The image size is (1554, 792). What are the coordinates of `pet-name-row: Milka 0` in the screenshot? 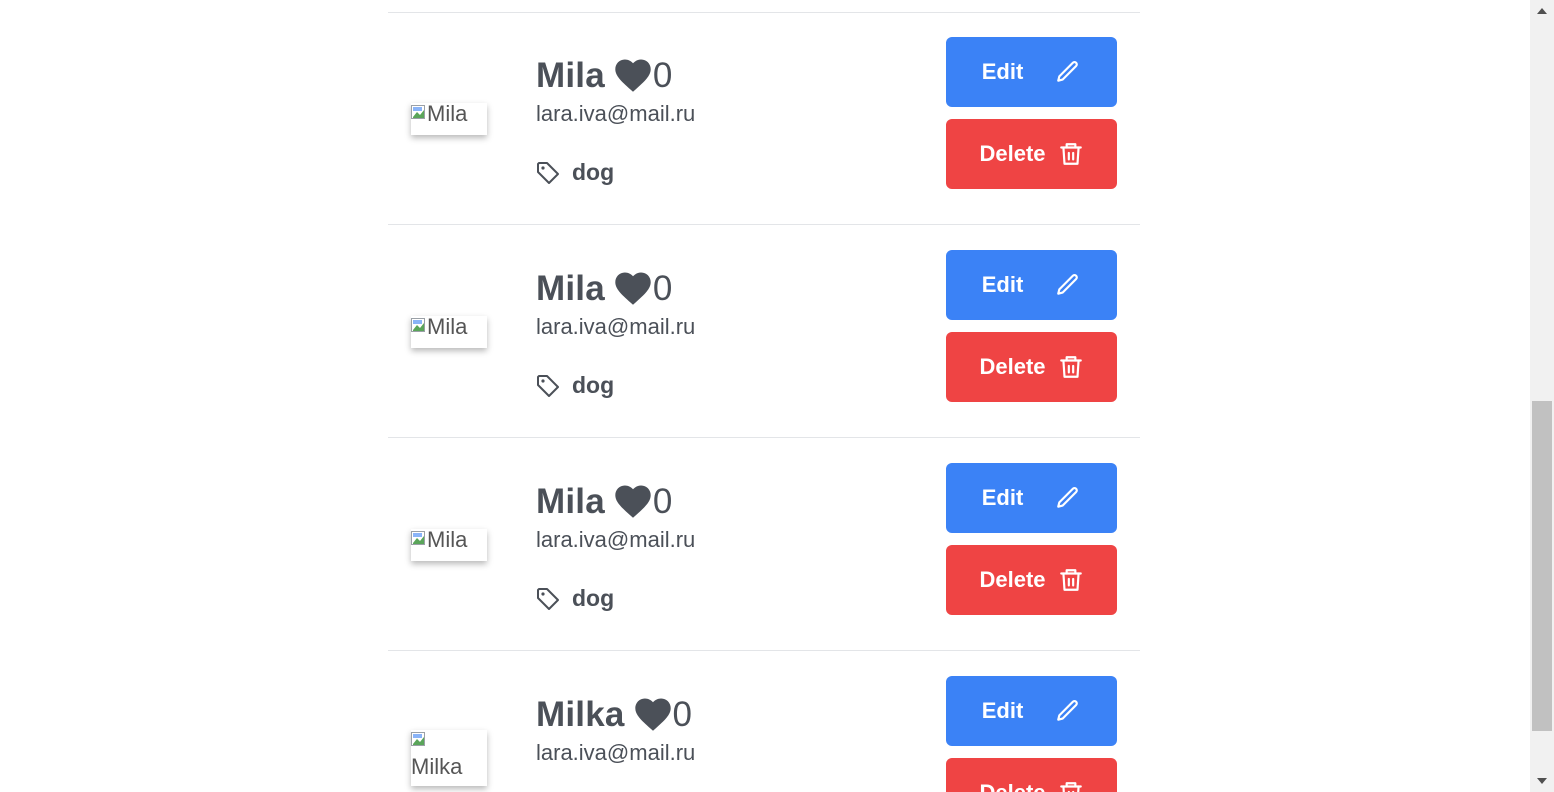 It's located at (614, 715).